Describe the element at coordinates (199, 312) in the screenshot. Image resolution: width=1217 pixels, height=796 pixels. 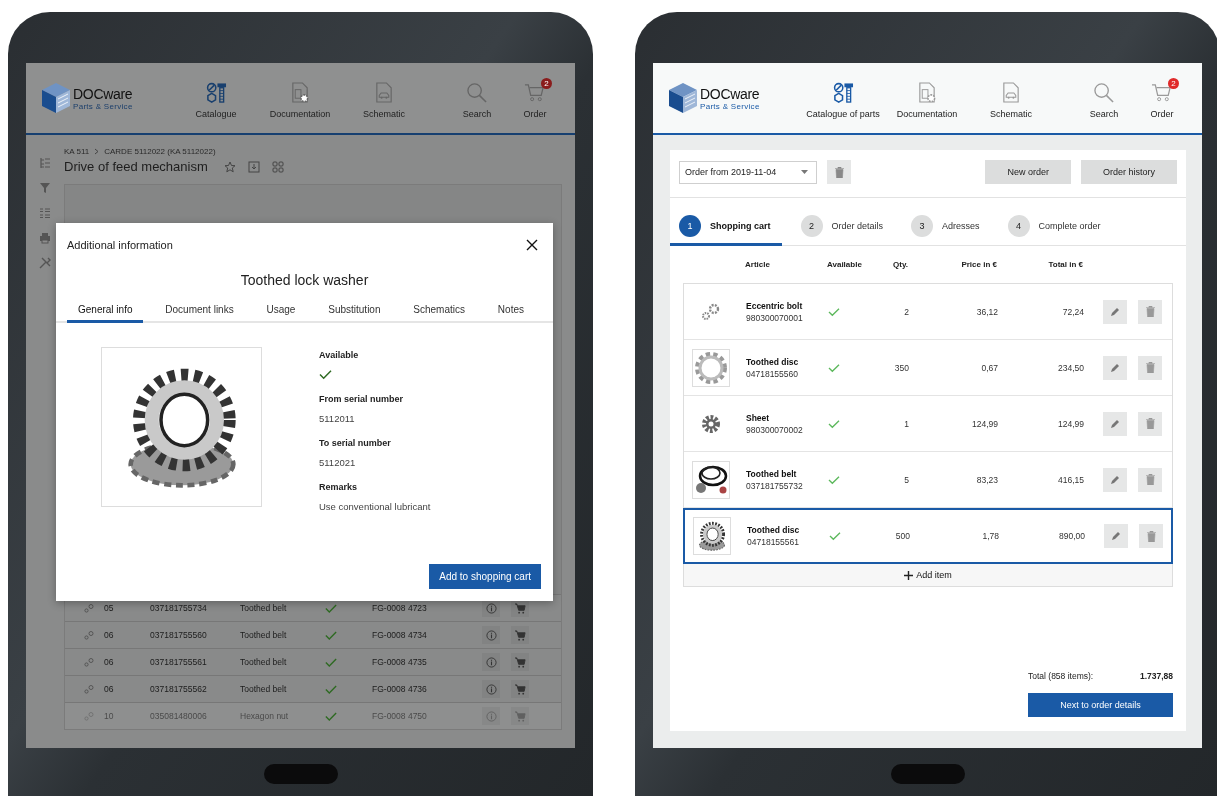
I see `tab: Document links` at that location.